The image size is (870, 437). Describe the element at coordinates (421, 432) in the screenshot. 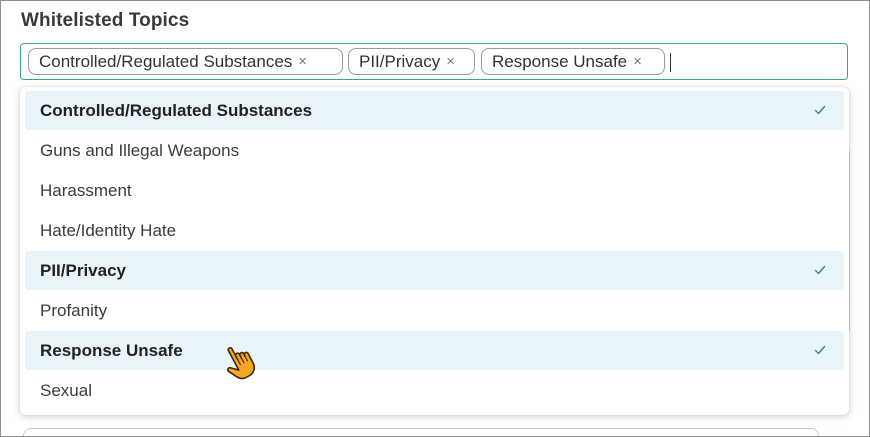

I see `underlying-field` at that location.